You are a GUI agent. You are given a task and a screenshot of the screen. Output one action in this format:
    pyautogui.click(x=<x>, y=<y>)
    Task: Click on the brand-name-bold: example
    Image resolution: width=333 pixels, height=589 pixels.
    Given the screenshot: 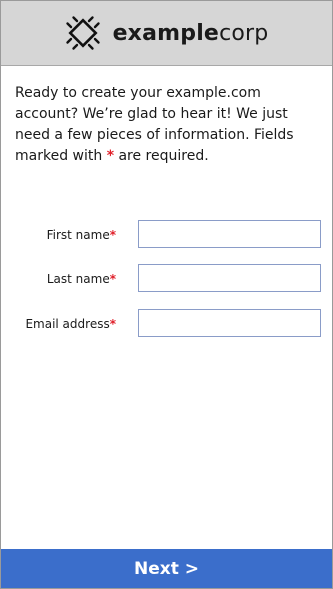 What is the action you would take?
    pyautogui.click(x=166, y=33)
    